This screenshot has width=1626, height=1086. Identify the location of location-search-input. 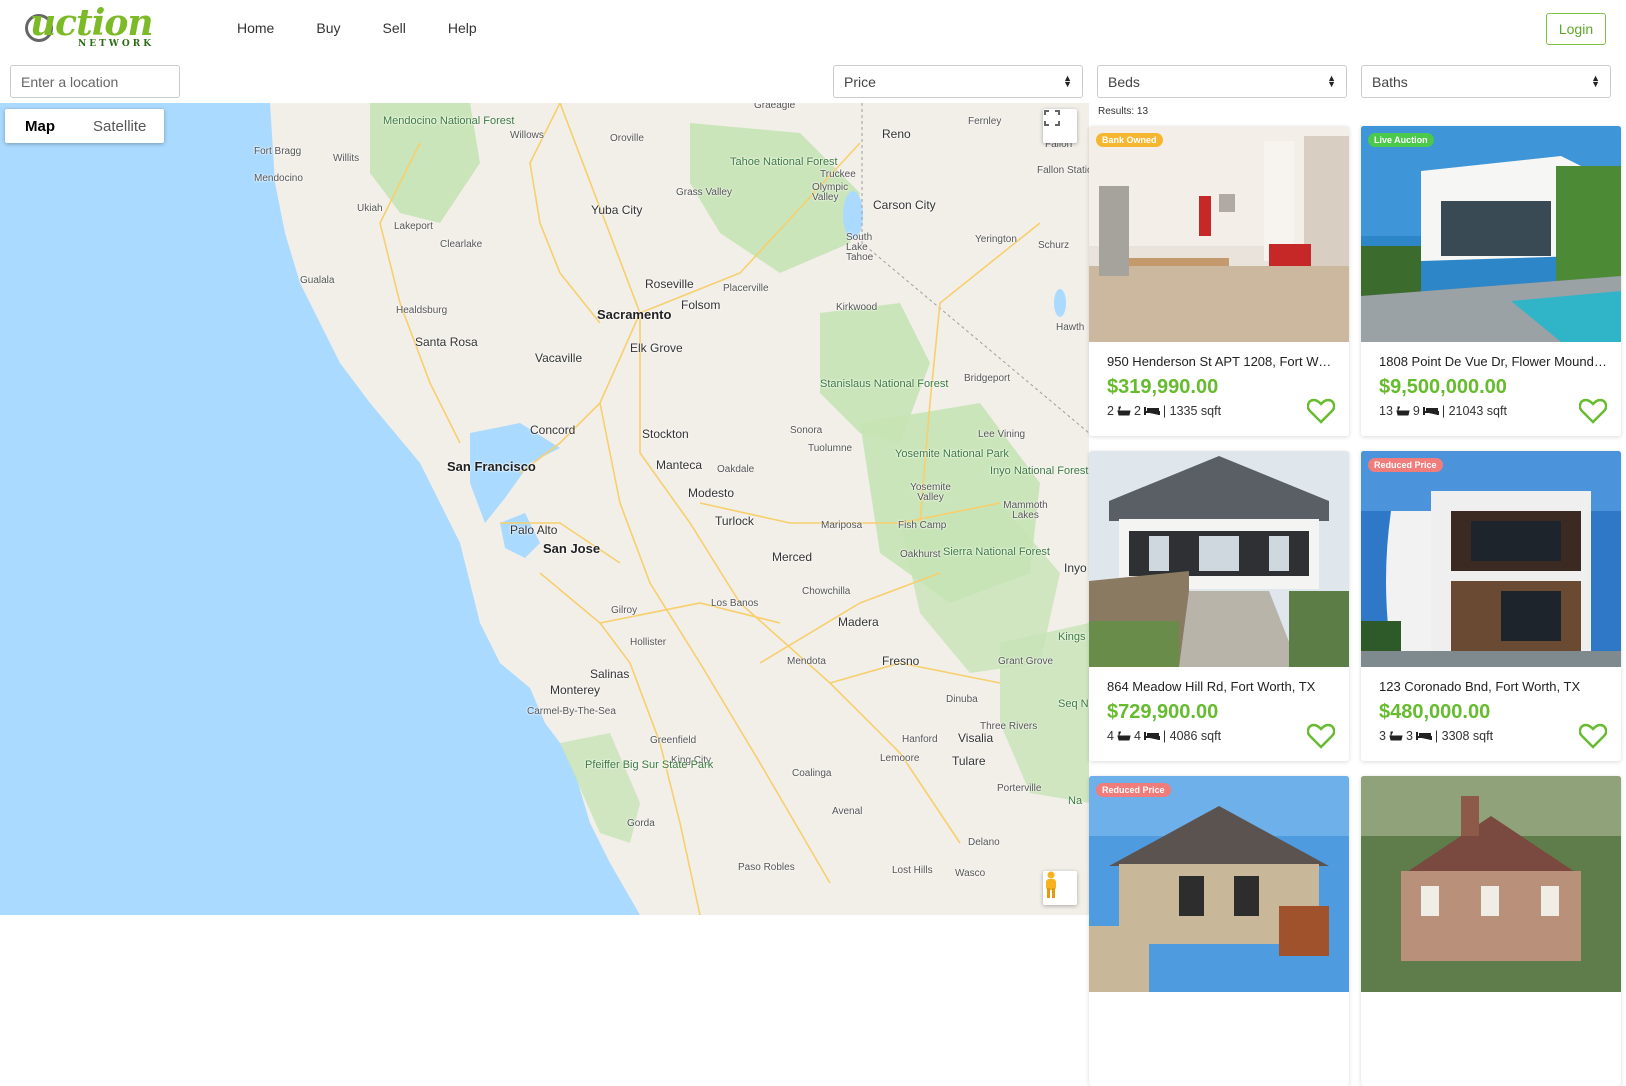
(95, 81).